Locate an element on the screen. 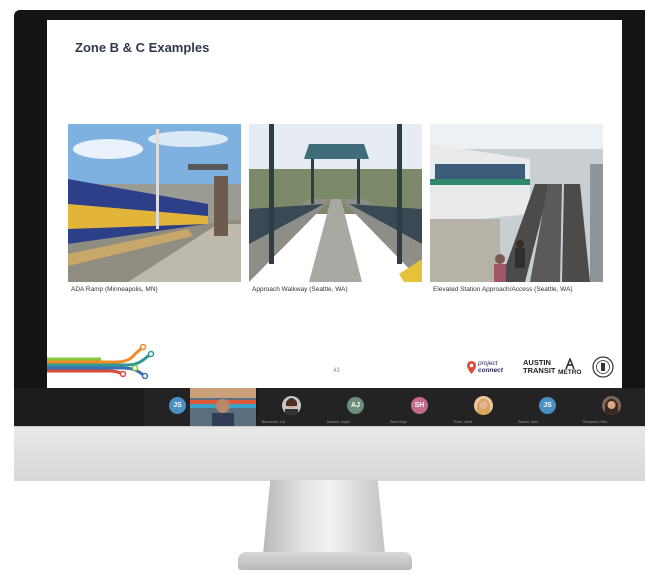 The image size is (645, 577). avatar: AJ is located at coordinates (355, 405).